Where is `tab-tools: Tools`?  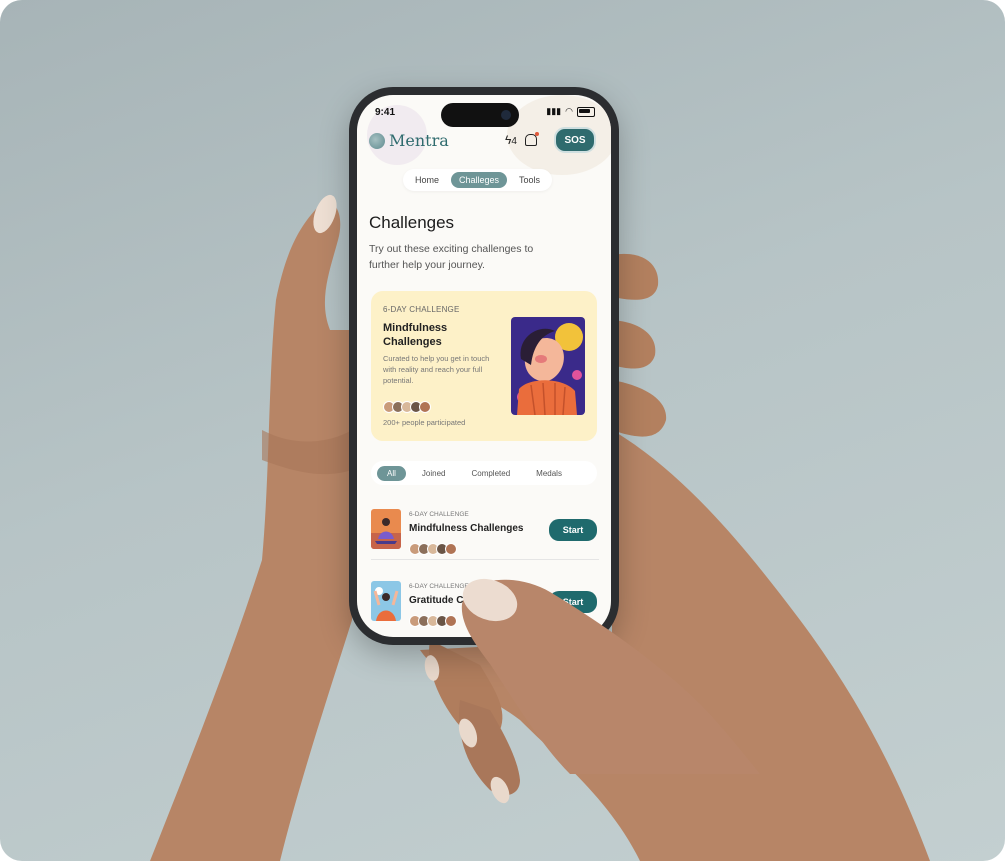
tab-tools: Tools is located at coordinates (529, 180).